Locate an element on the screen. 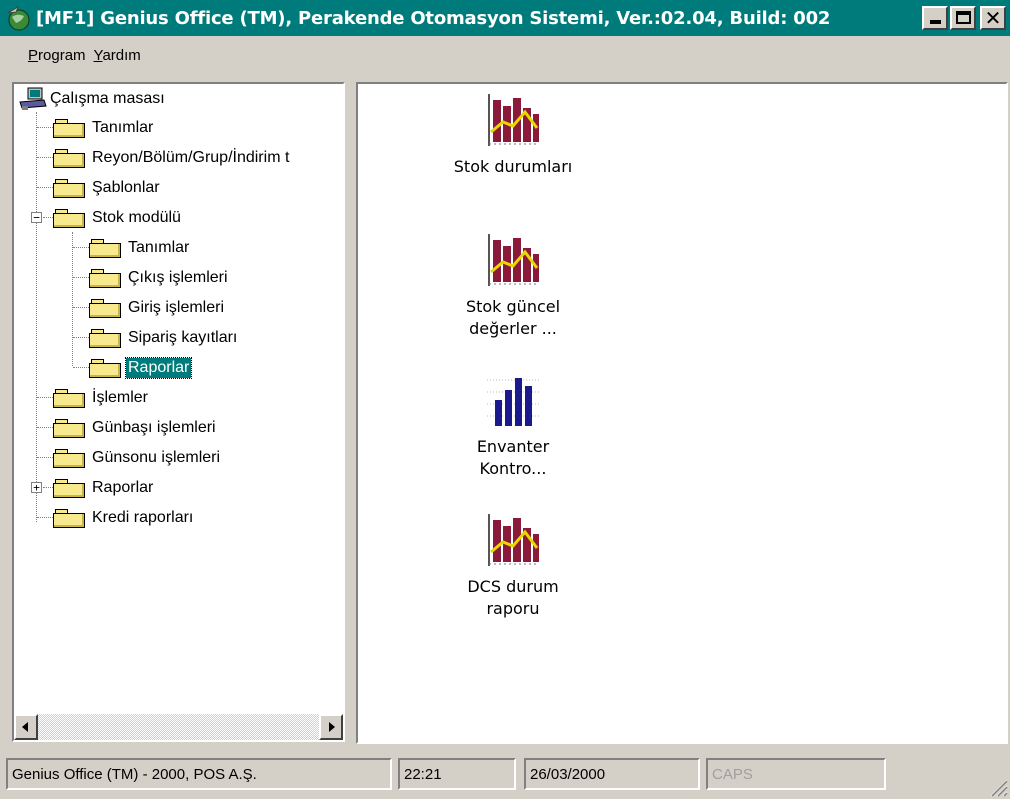 The image size is (1010, 799). status-company: Genius Office (TM) - 2000, POS A.Ş. is located at coordinates (199, 774).